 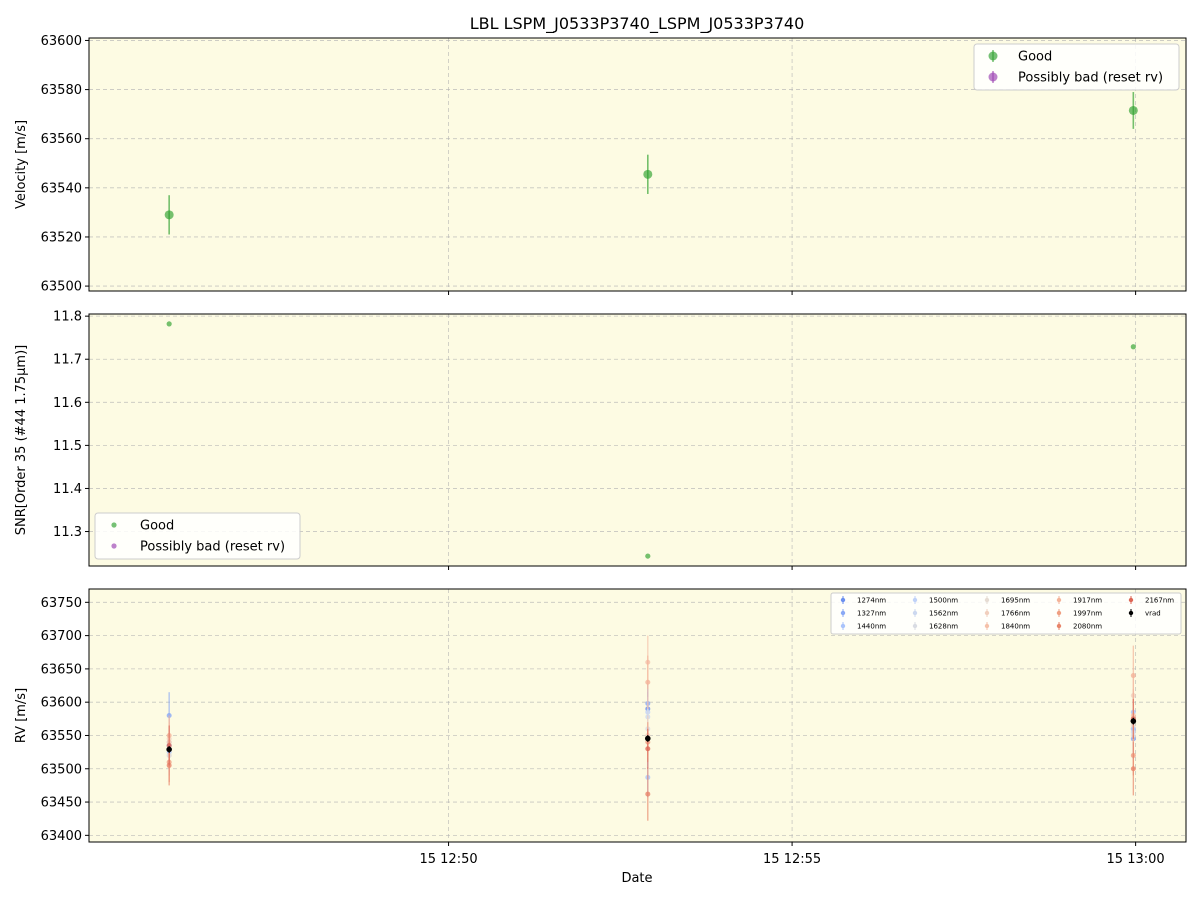 I want to click on y-tick-label: 63540, so click(x=61, y=188).